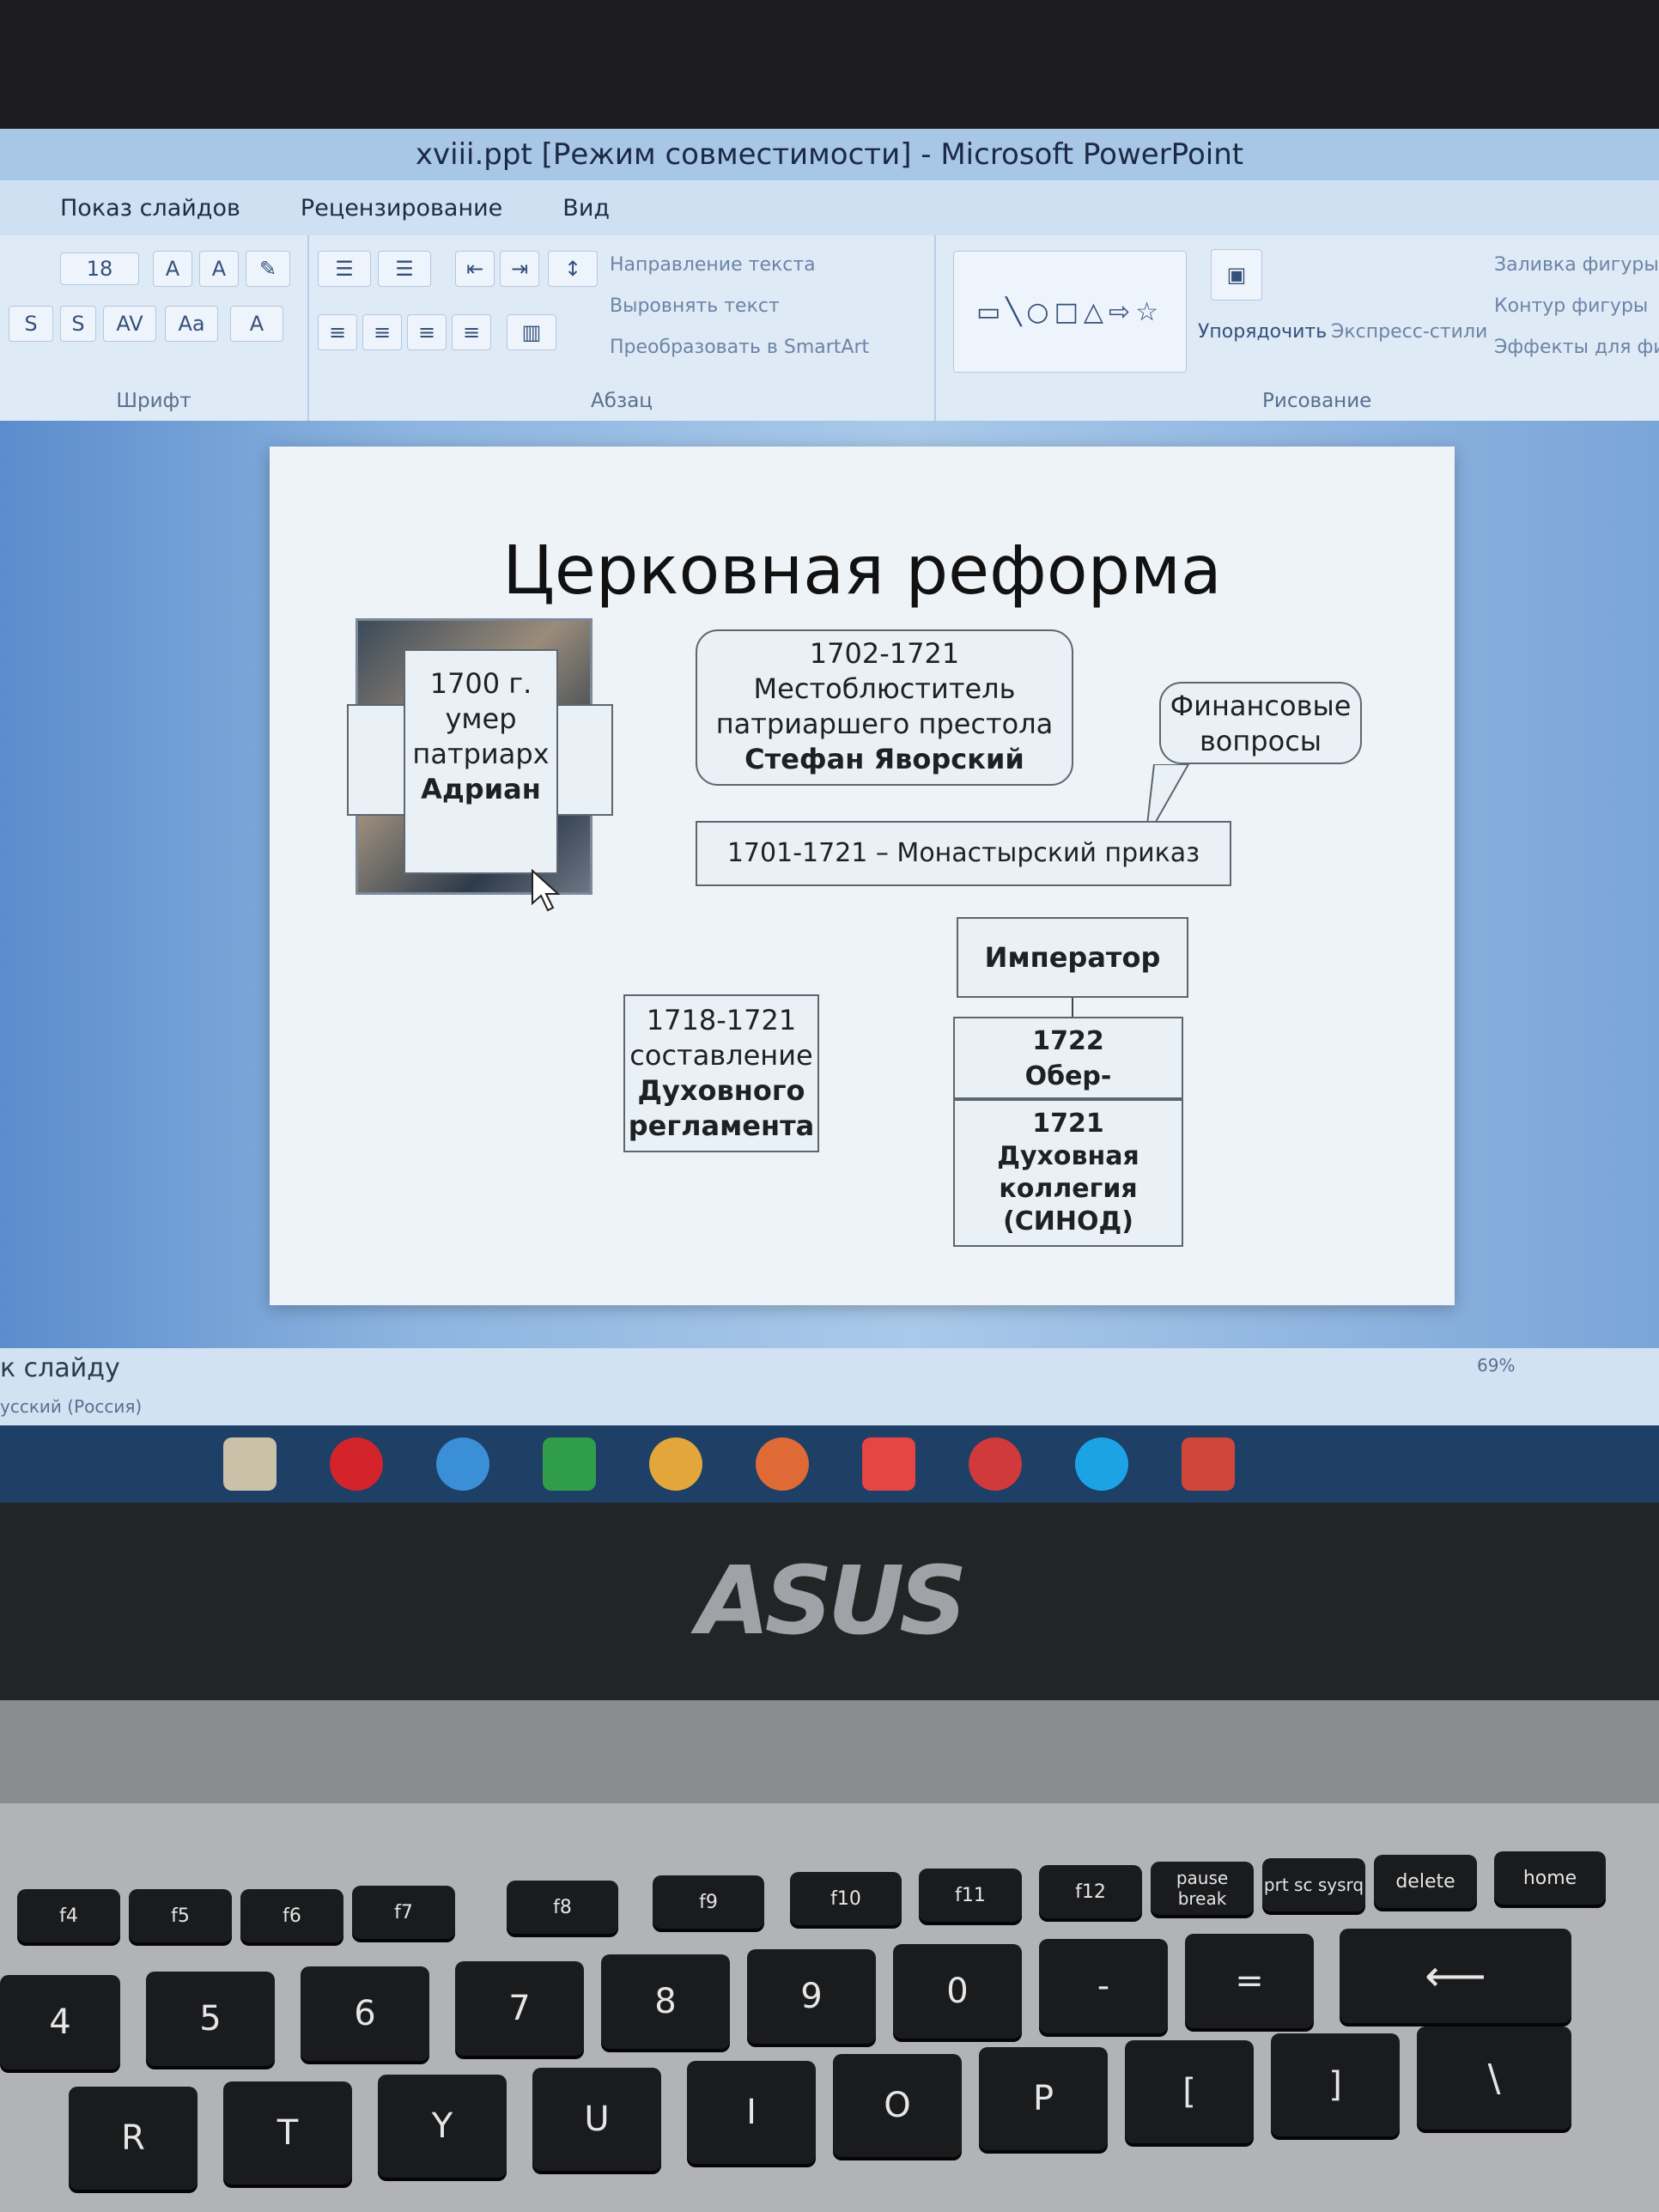 This screenshot has width=1659, height=2212. Describe the element at coordinates (1043, 2098) in the screenshot. I see `key-p: P` at that location.